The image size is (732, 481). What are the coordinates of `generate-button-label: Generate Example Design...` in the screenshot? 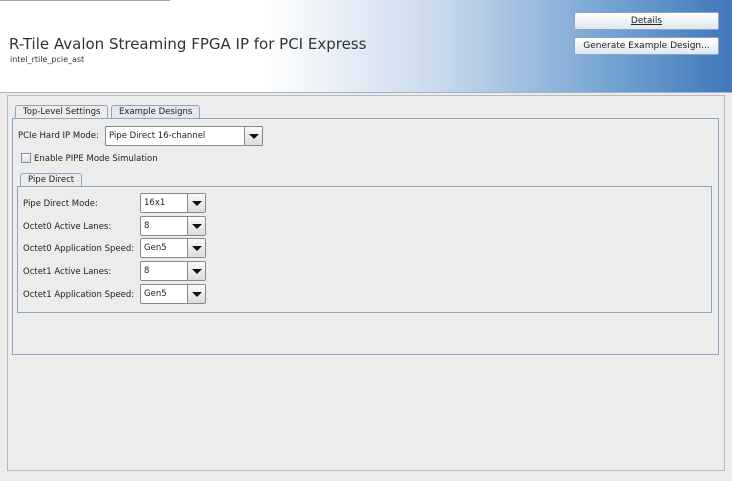 It's located at (646, 46).